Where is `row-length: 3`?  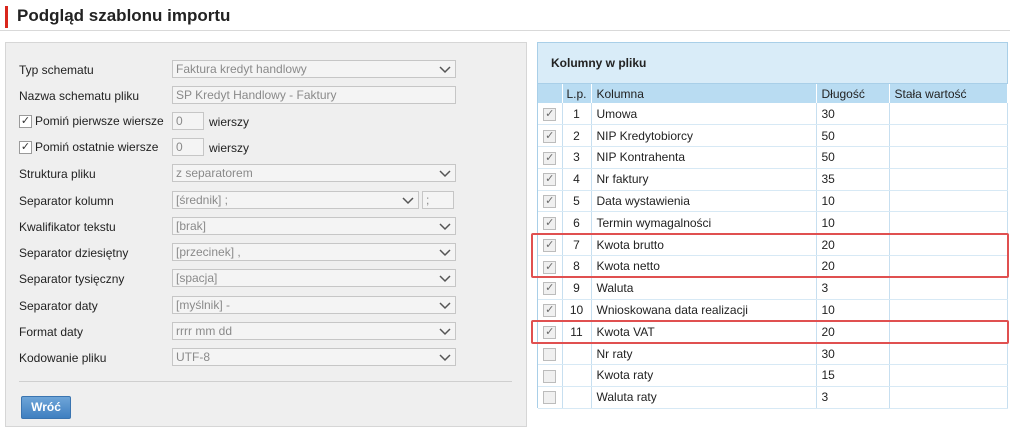 row-length: 3 is located at coordinates (853, 397).